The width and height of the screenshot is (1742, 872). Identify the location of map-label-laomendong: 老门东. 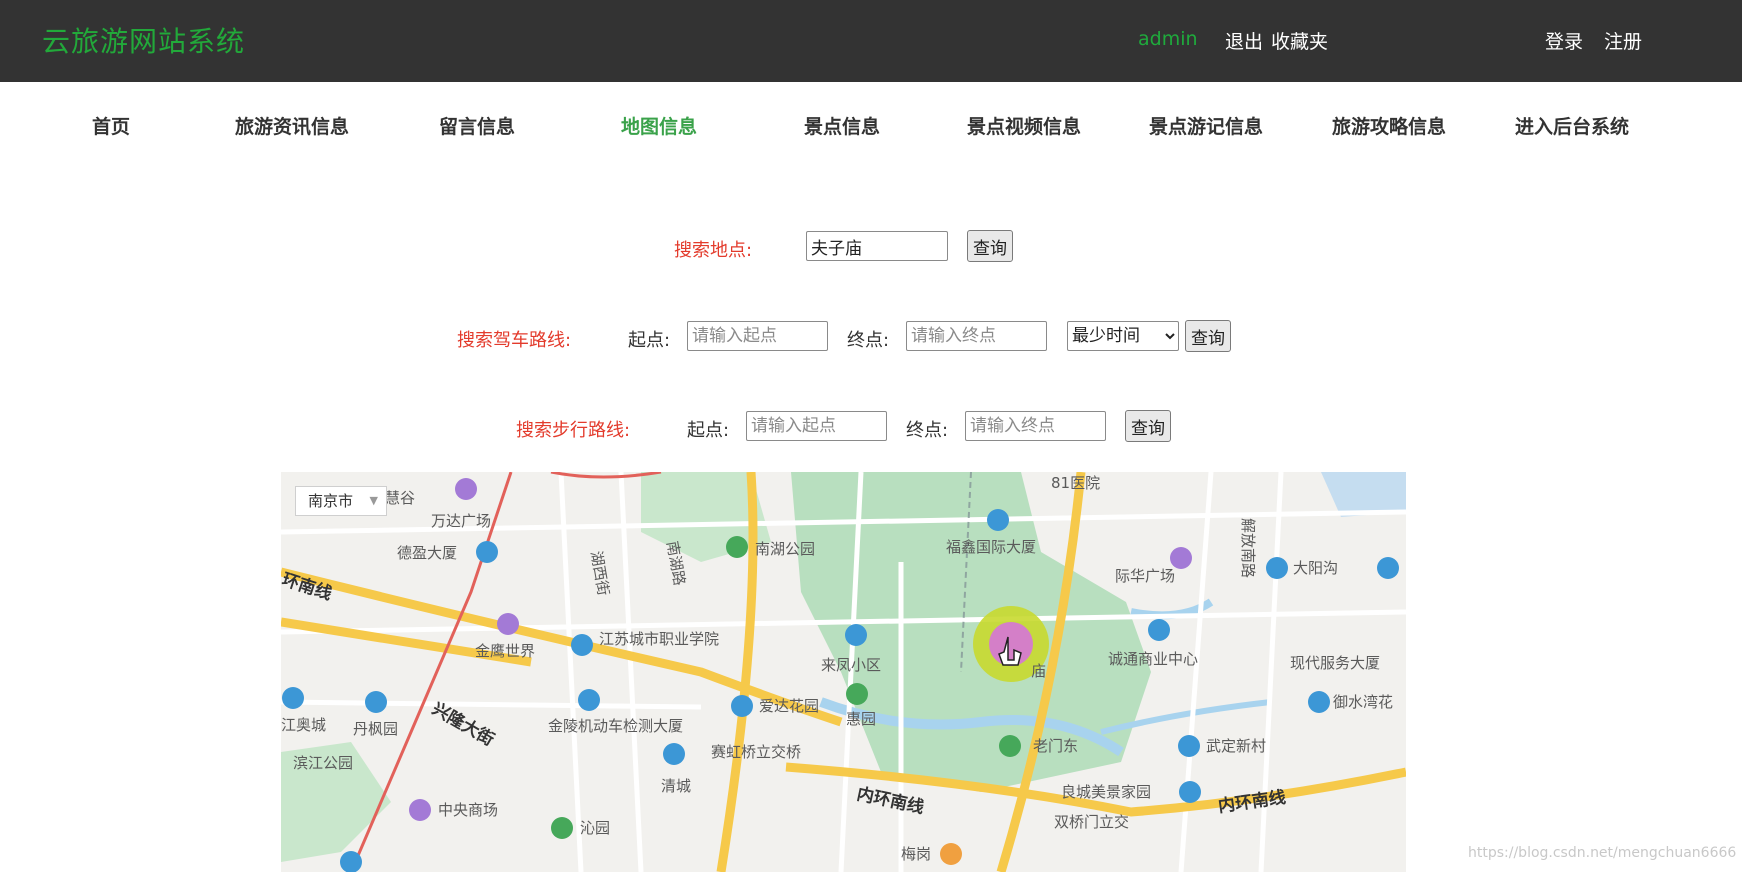
(1055, 746).